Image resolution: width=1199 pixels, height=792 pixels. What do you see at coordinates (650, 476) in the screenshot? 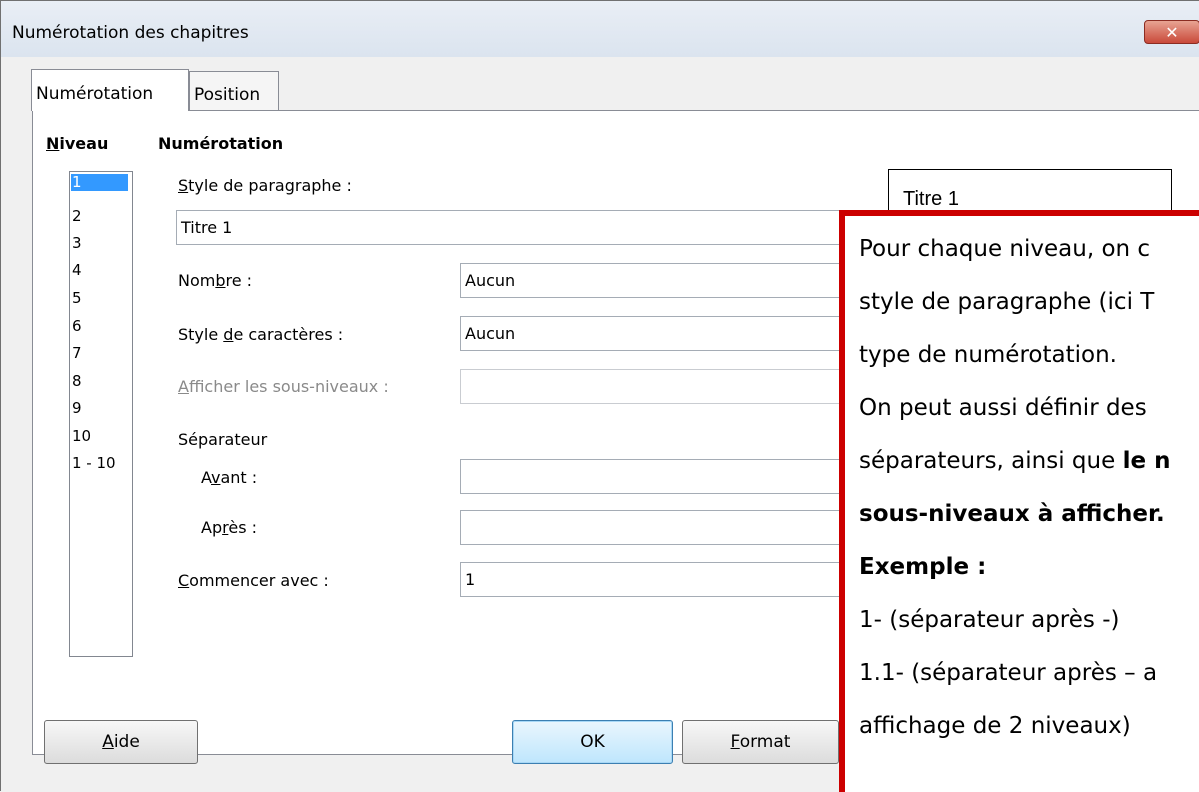
I see `avant-field` at bounding box center [650, 476].